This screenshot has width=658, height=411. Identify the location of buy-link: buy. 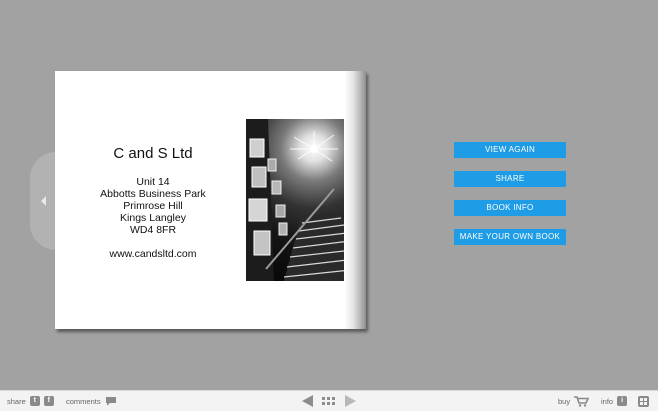
(574, 401).